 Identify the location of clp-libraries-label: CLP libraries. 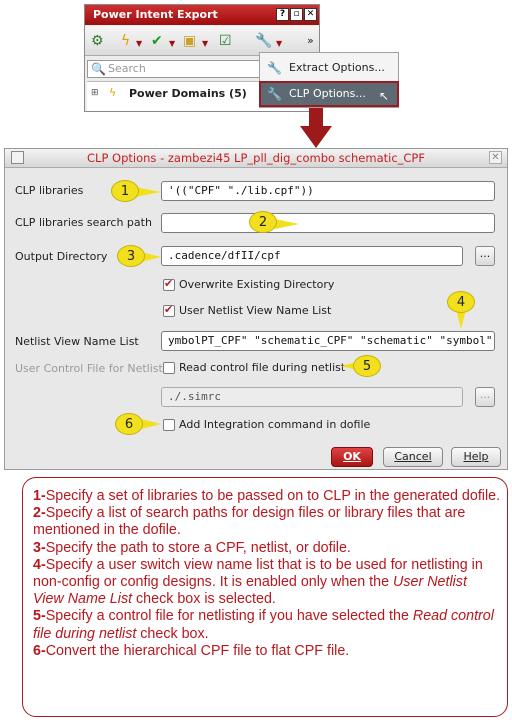
(49, 190).